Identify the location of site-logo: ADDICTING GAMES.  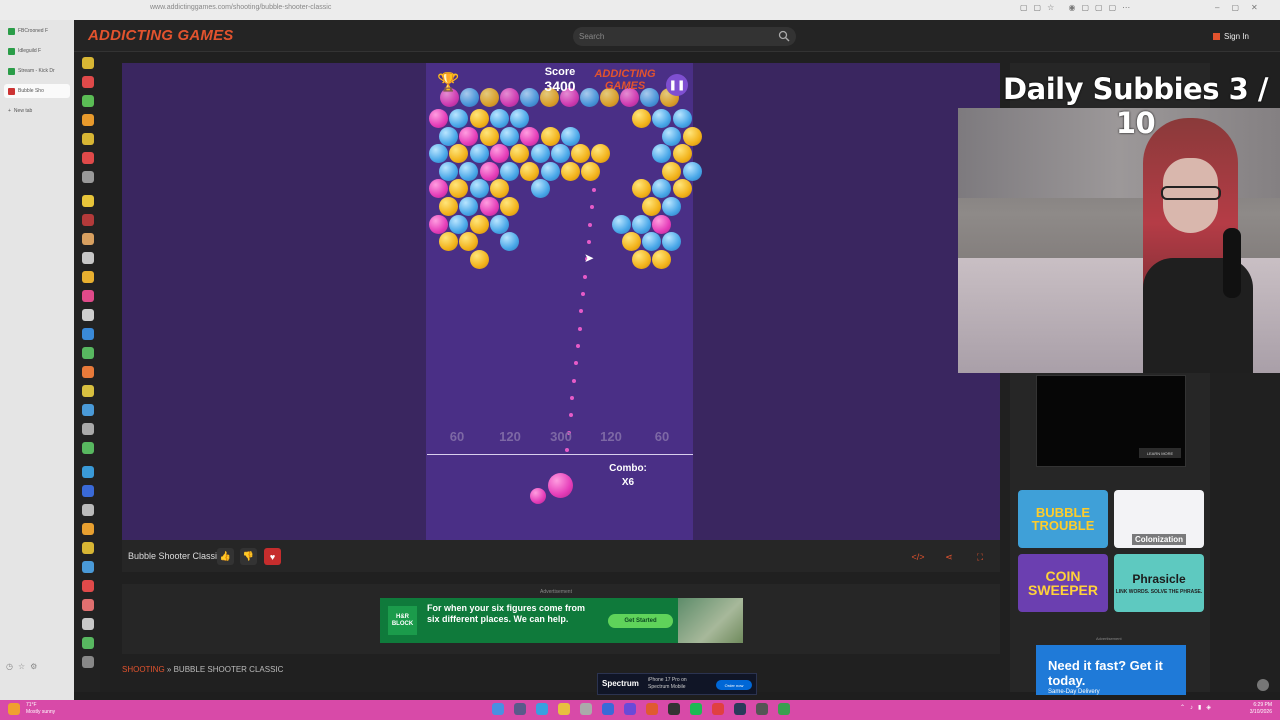
(161, 35).